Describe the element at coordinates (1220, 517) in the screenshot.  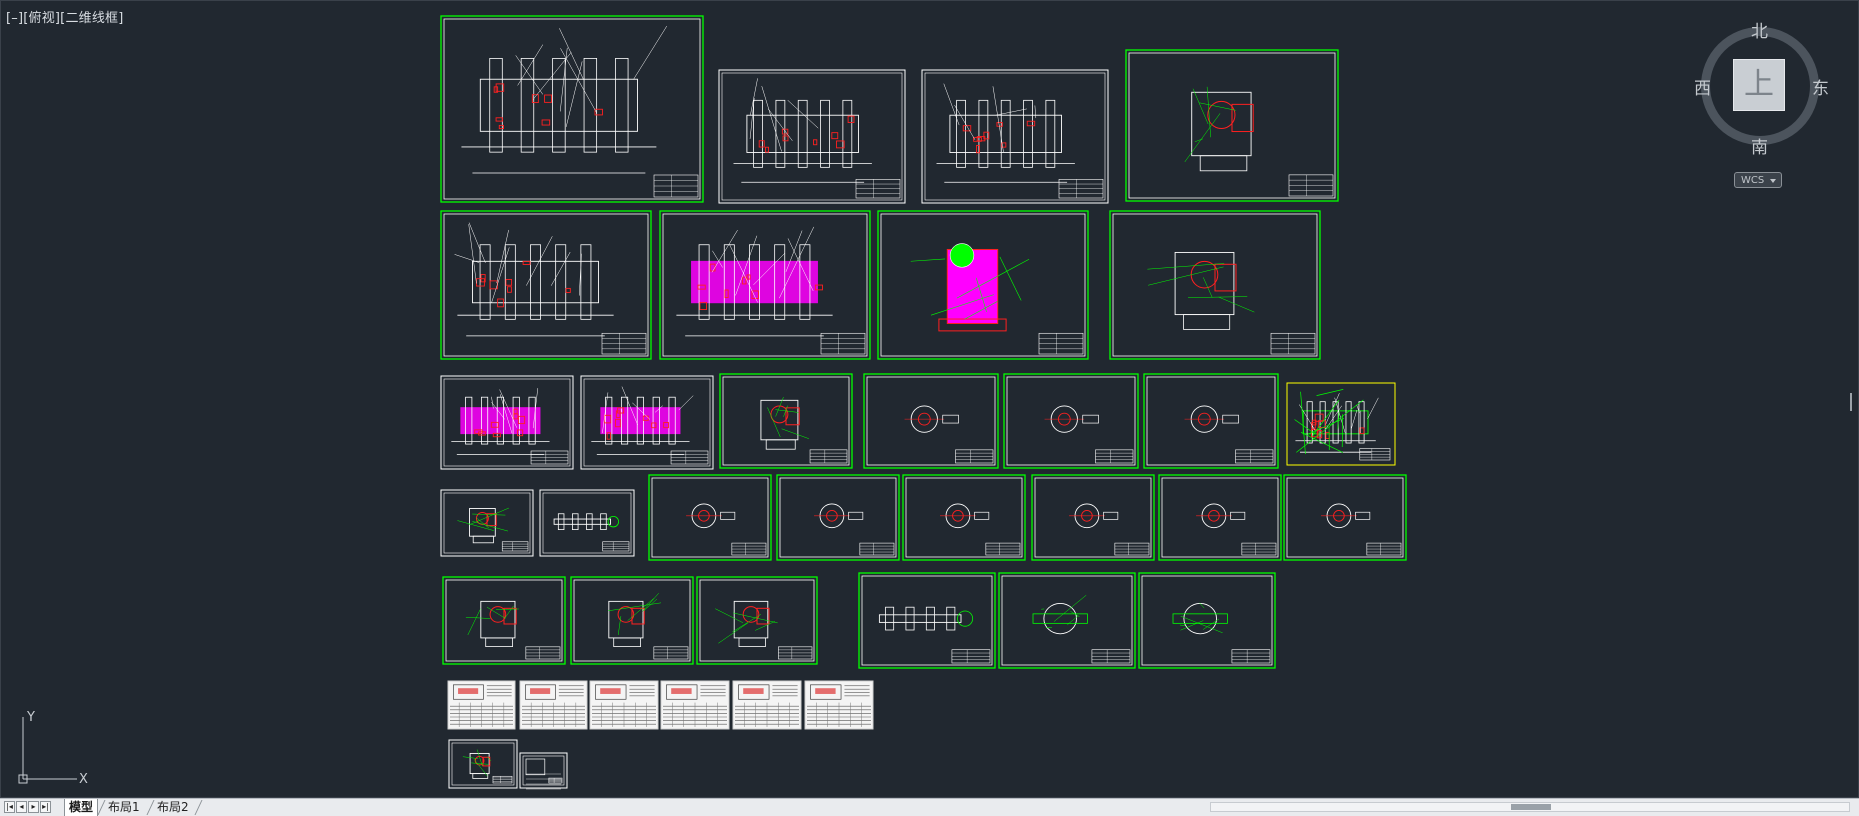
I see `drawing-sheet-s22` at that location.